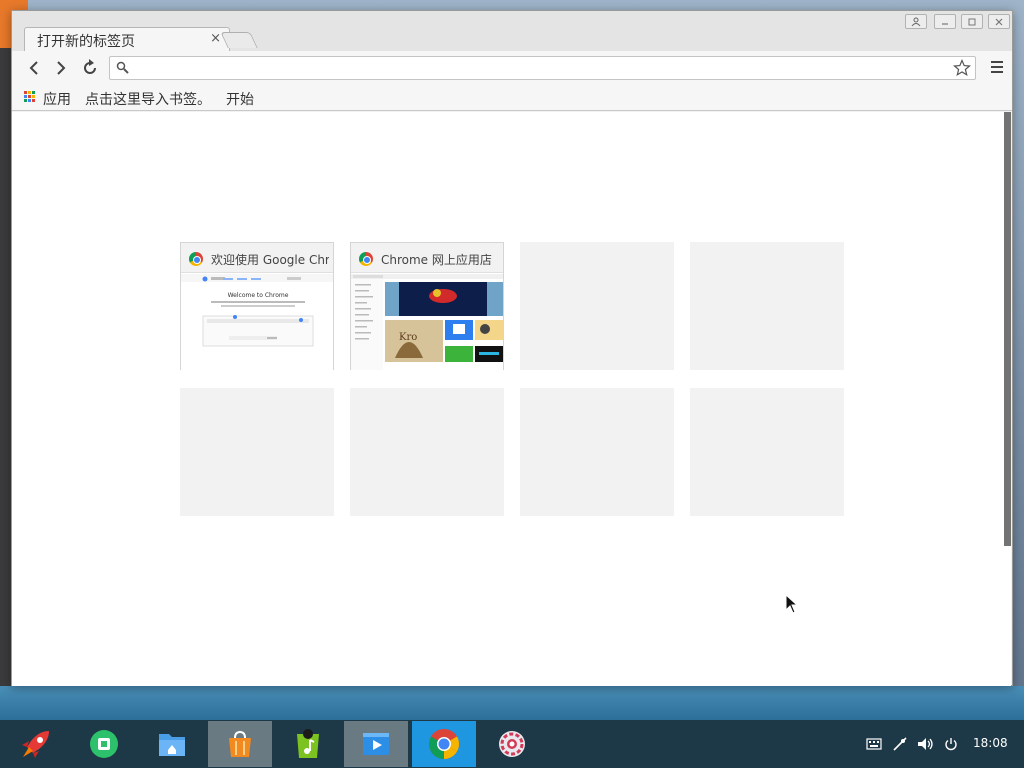  Describe the element at coordinates (427, 322) in the screenshot. I see `tile-thumbnail-webstore: Kro` at that location.